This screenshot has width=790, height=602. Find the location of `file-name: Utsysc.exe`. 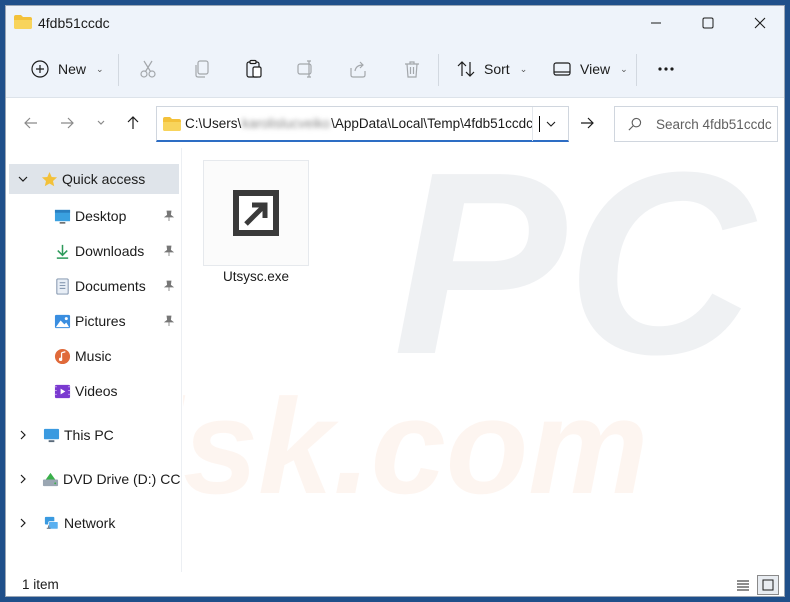

file-name: Utsysc.exe is located at coordinates (256, 276).